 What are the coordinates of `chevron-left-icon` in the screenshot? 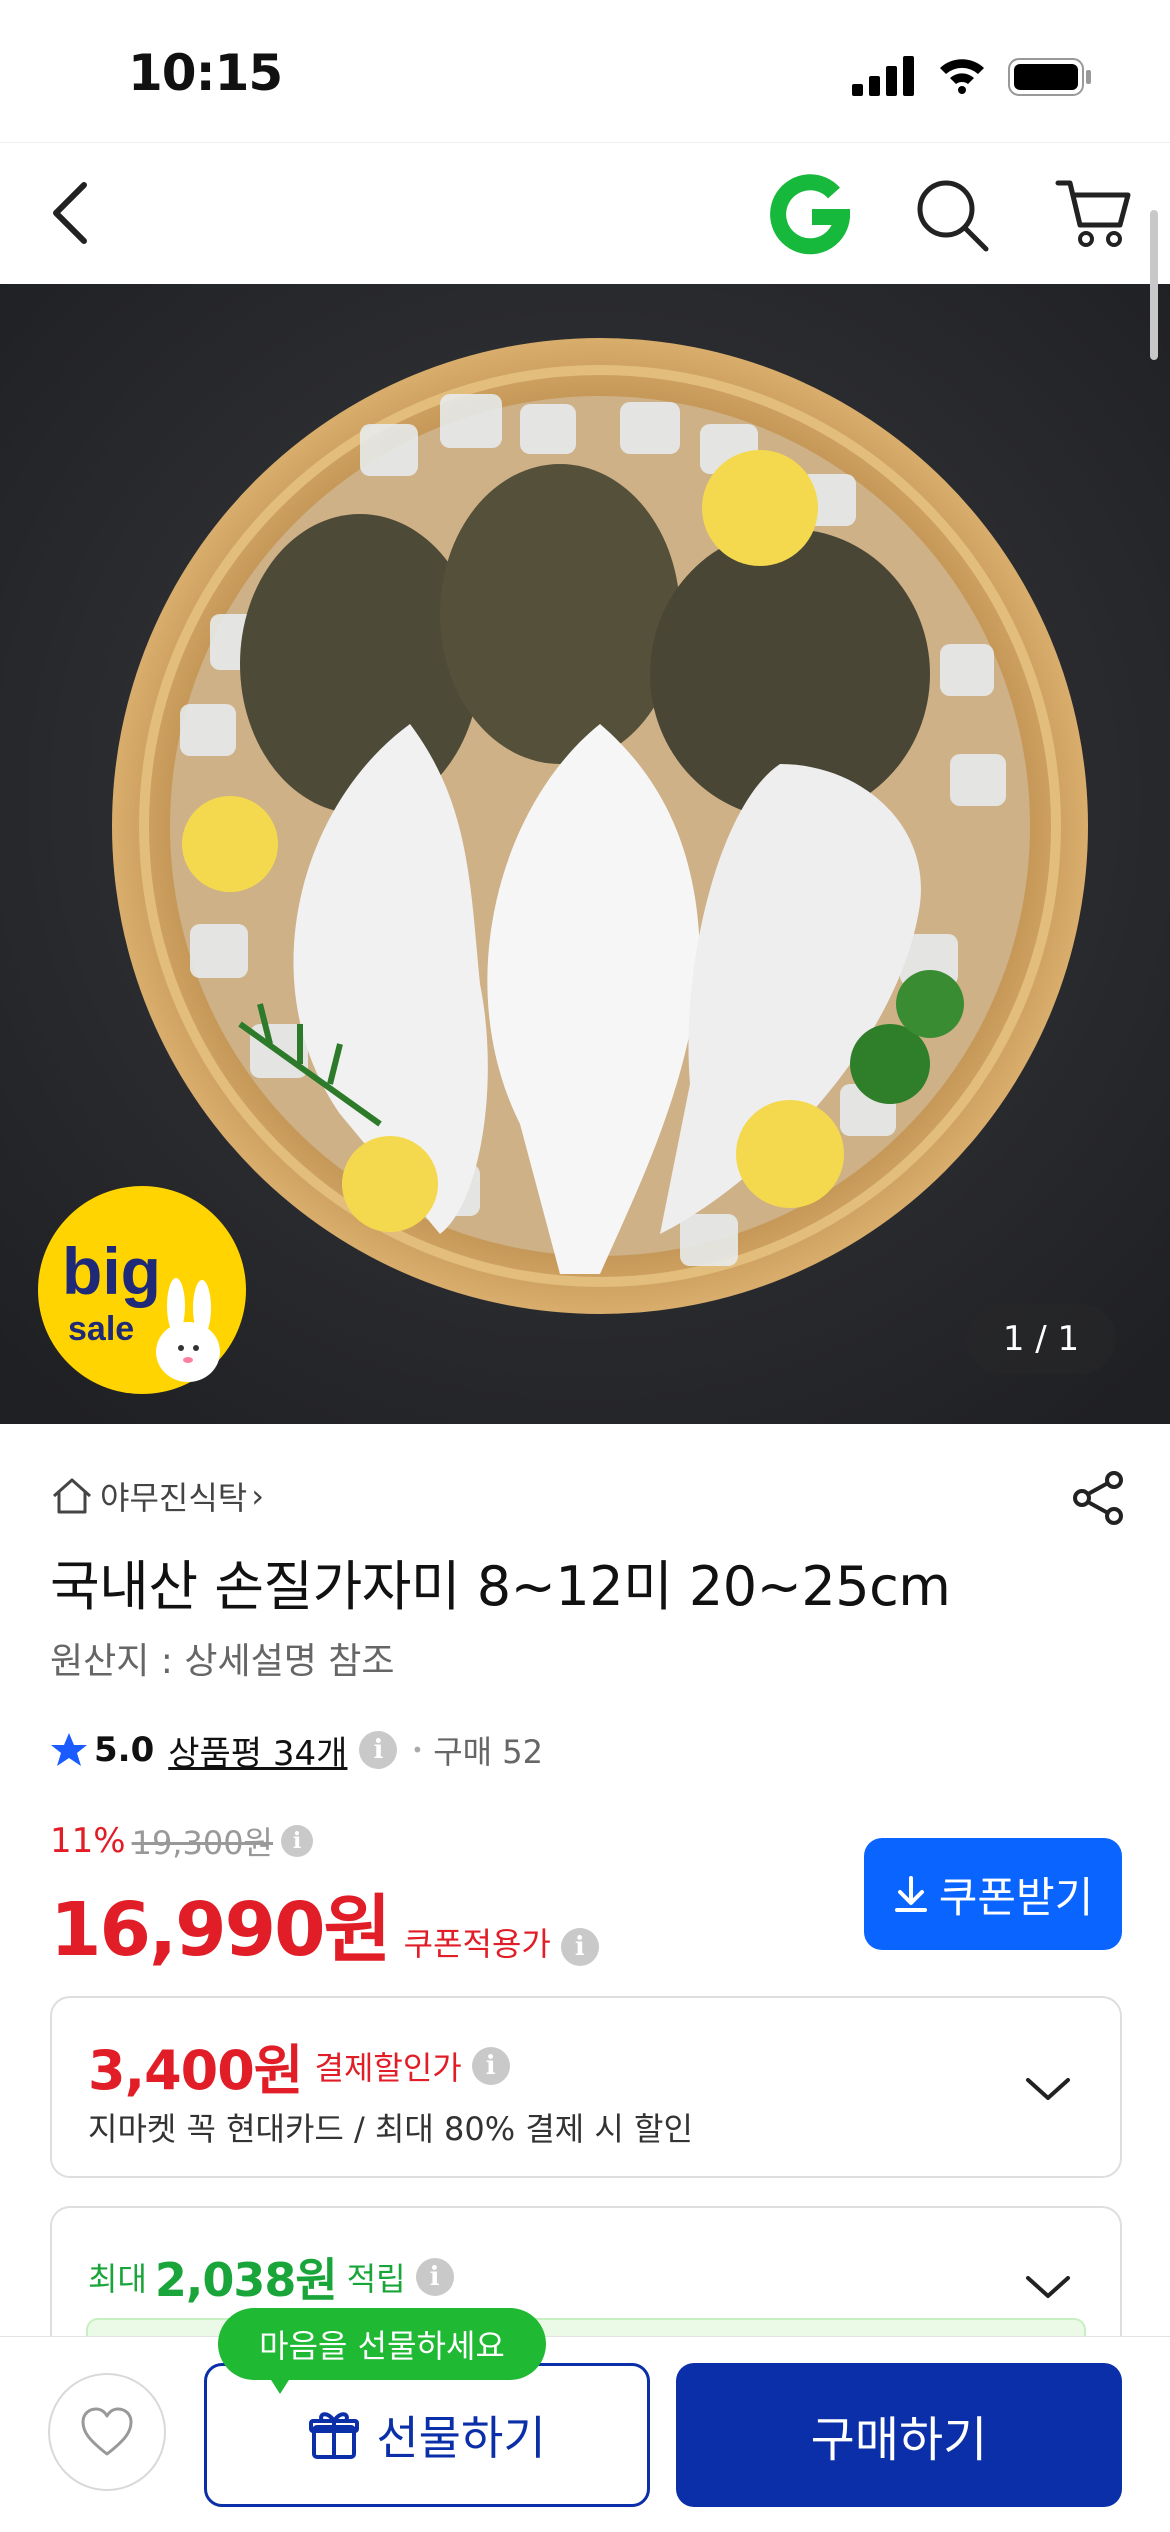 It's located at (74, 213).